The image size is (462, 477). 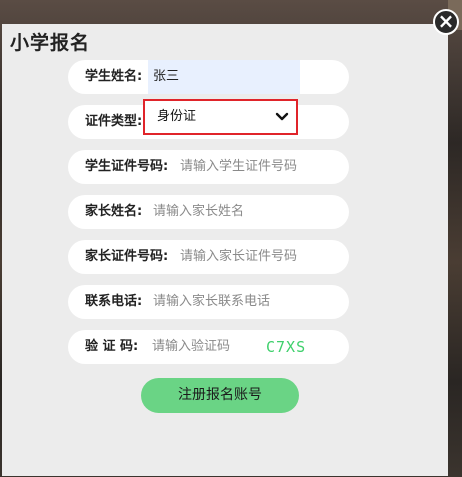 I want to click on id-type-field: 证件类型: 身份证, so click(x=208, y=119).